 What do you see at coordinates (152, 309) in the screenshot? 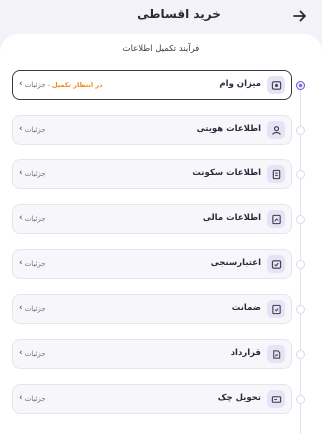
I see `step-guarantee: ضمانت ‹ جزئیات` at bounding box center [152, 309].